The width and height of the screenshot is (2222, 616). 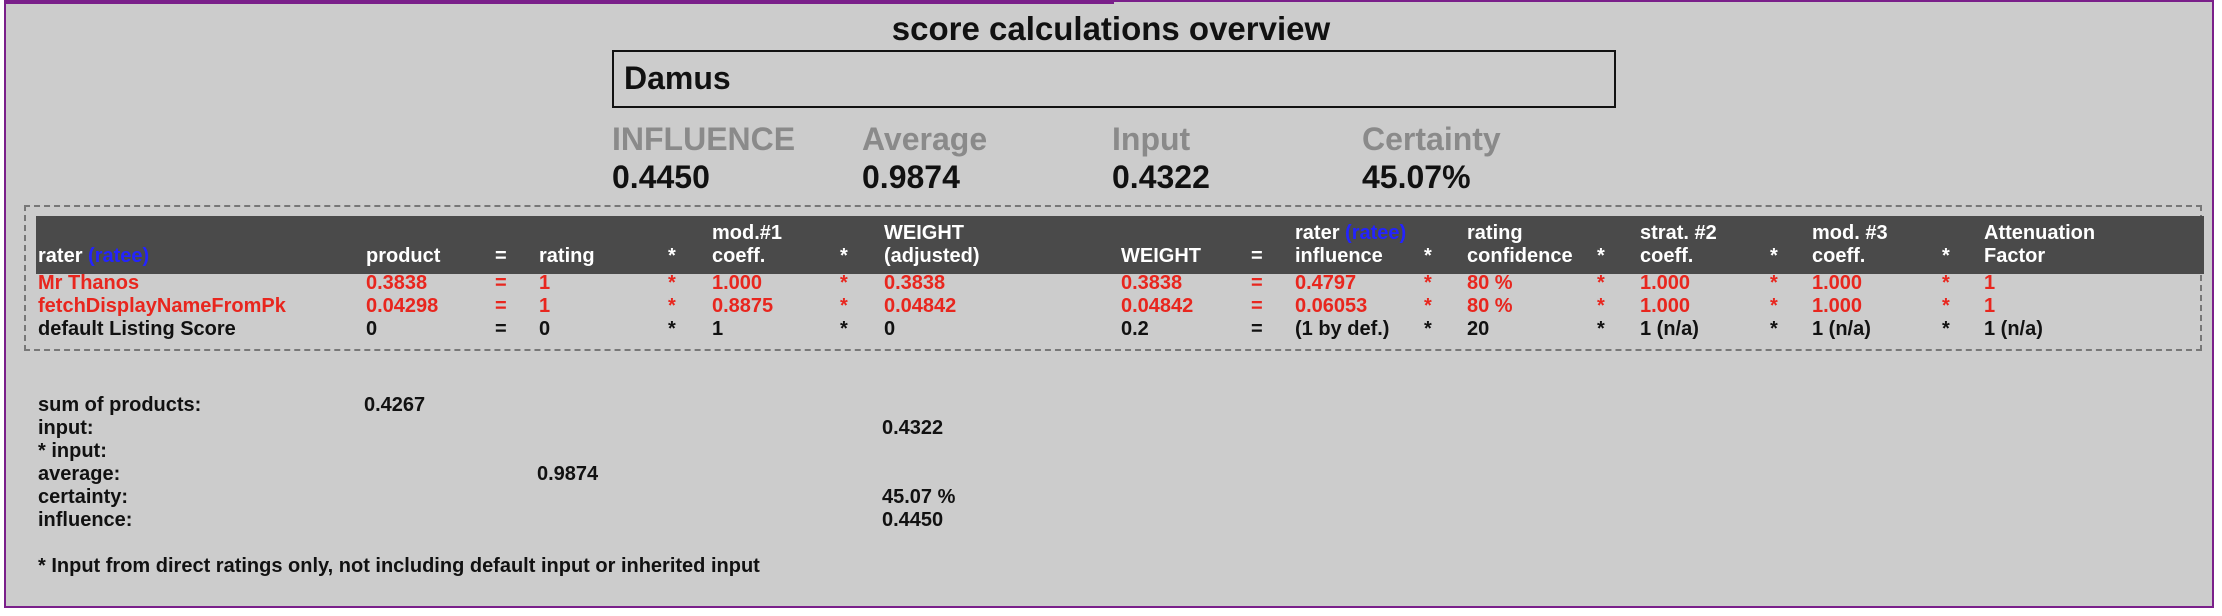 I want to click on cell-weight: 0.2, so click(x=1135, y=329).